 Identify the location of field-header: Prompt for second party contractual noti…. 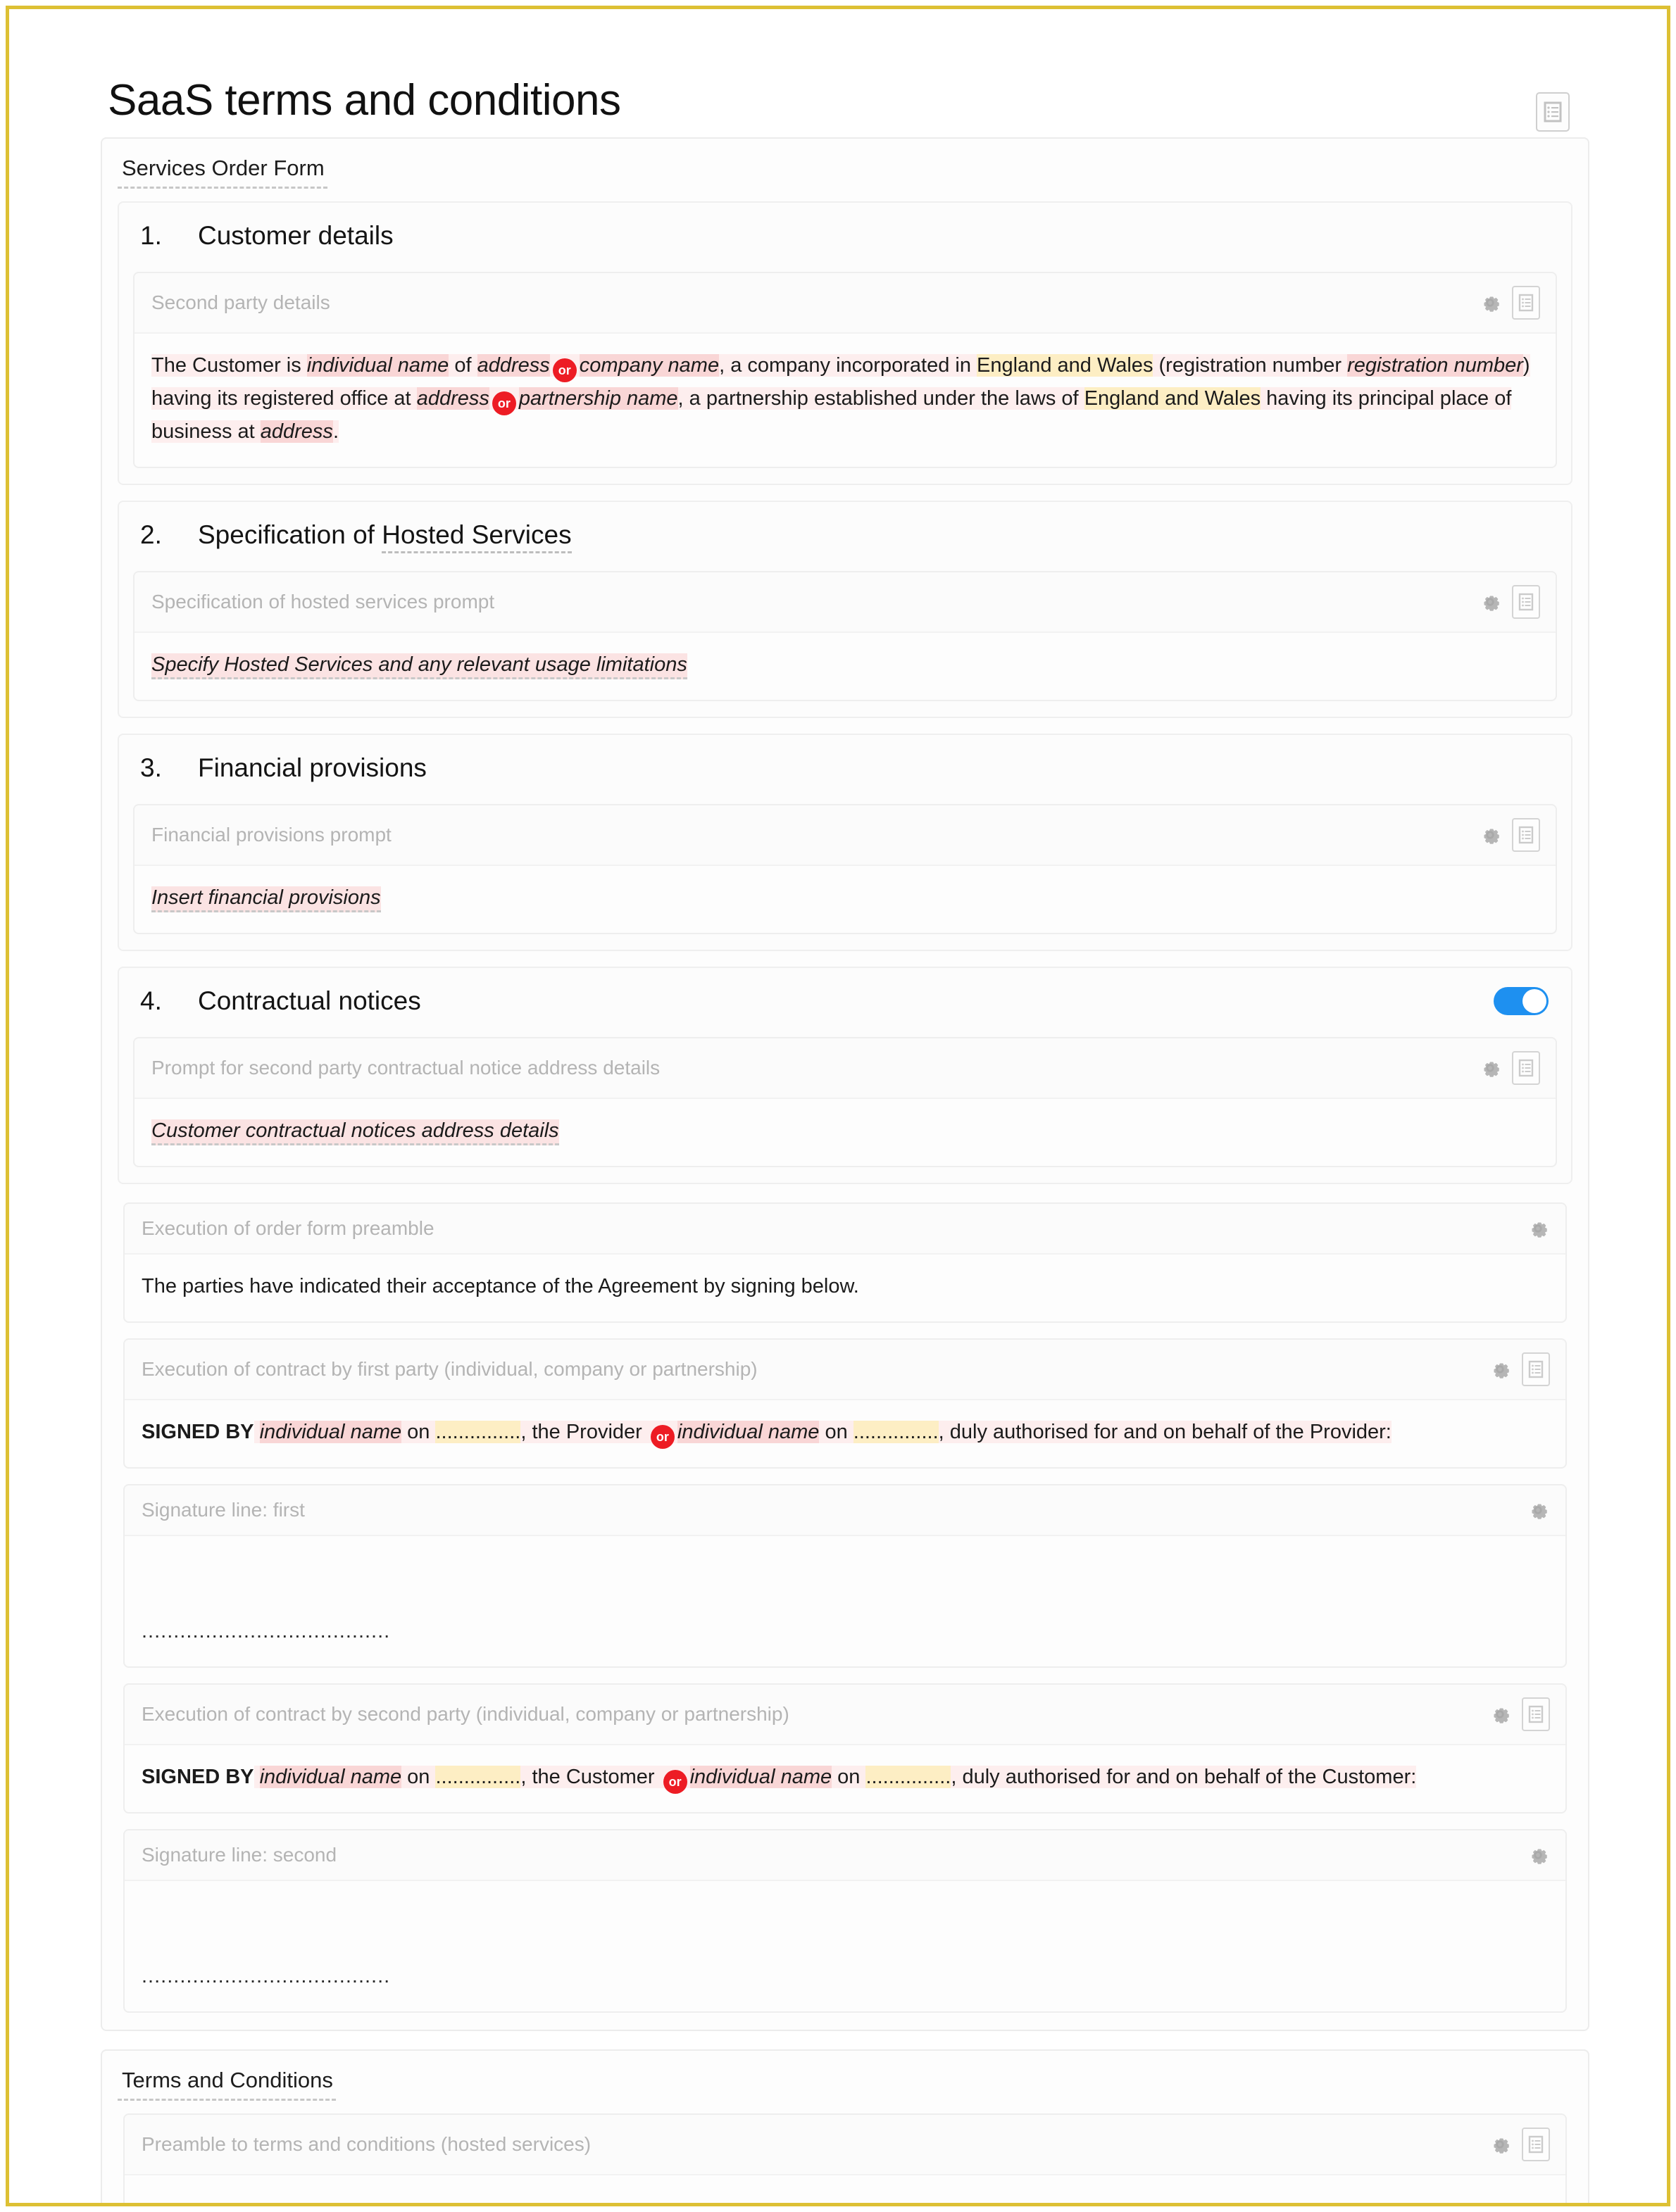
(846, 1069).